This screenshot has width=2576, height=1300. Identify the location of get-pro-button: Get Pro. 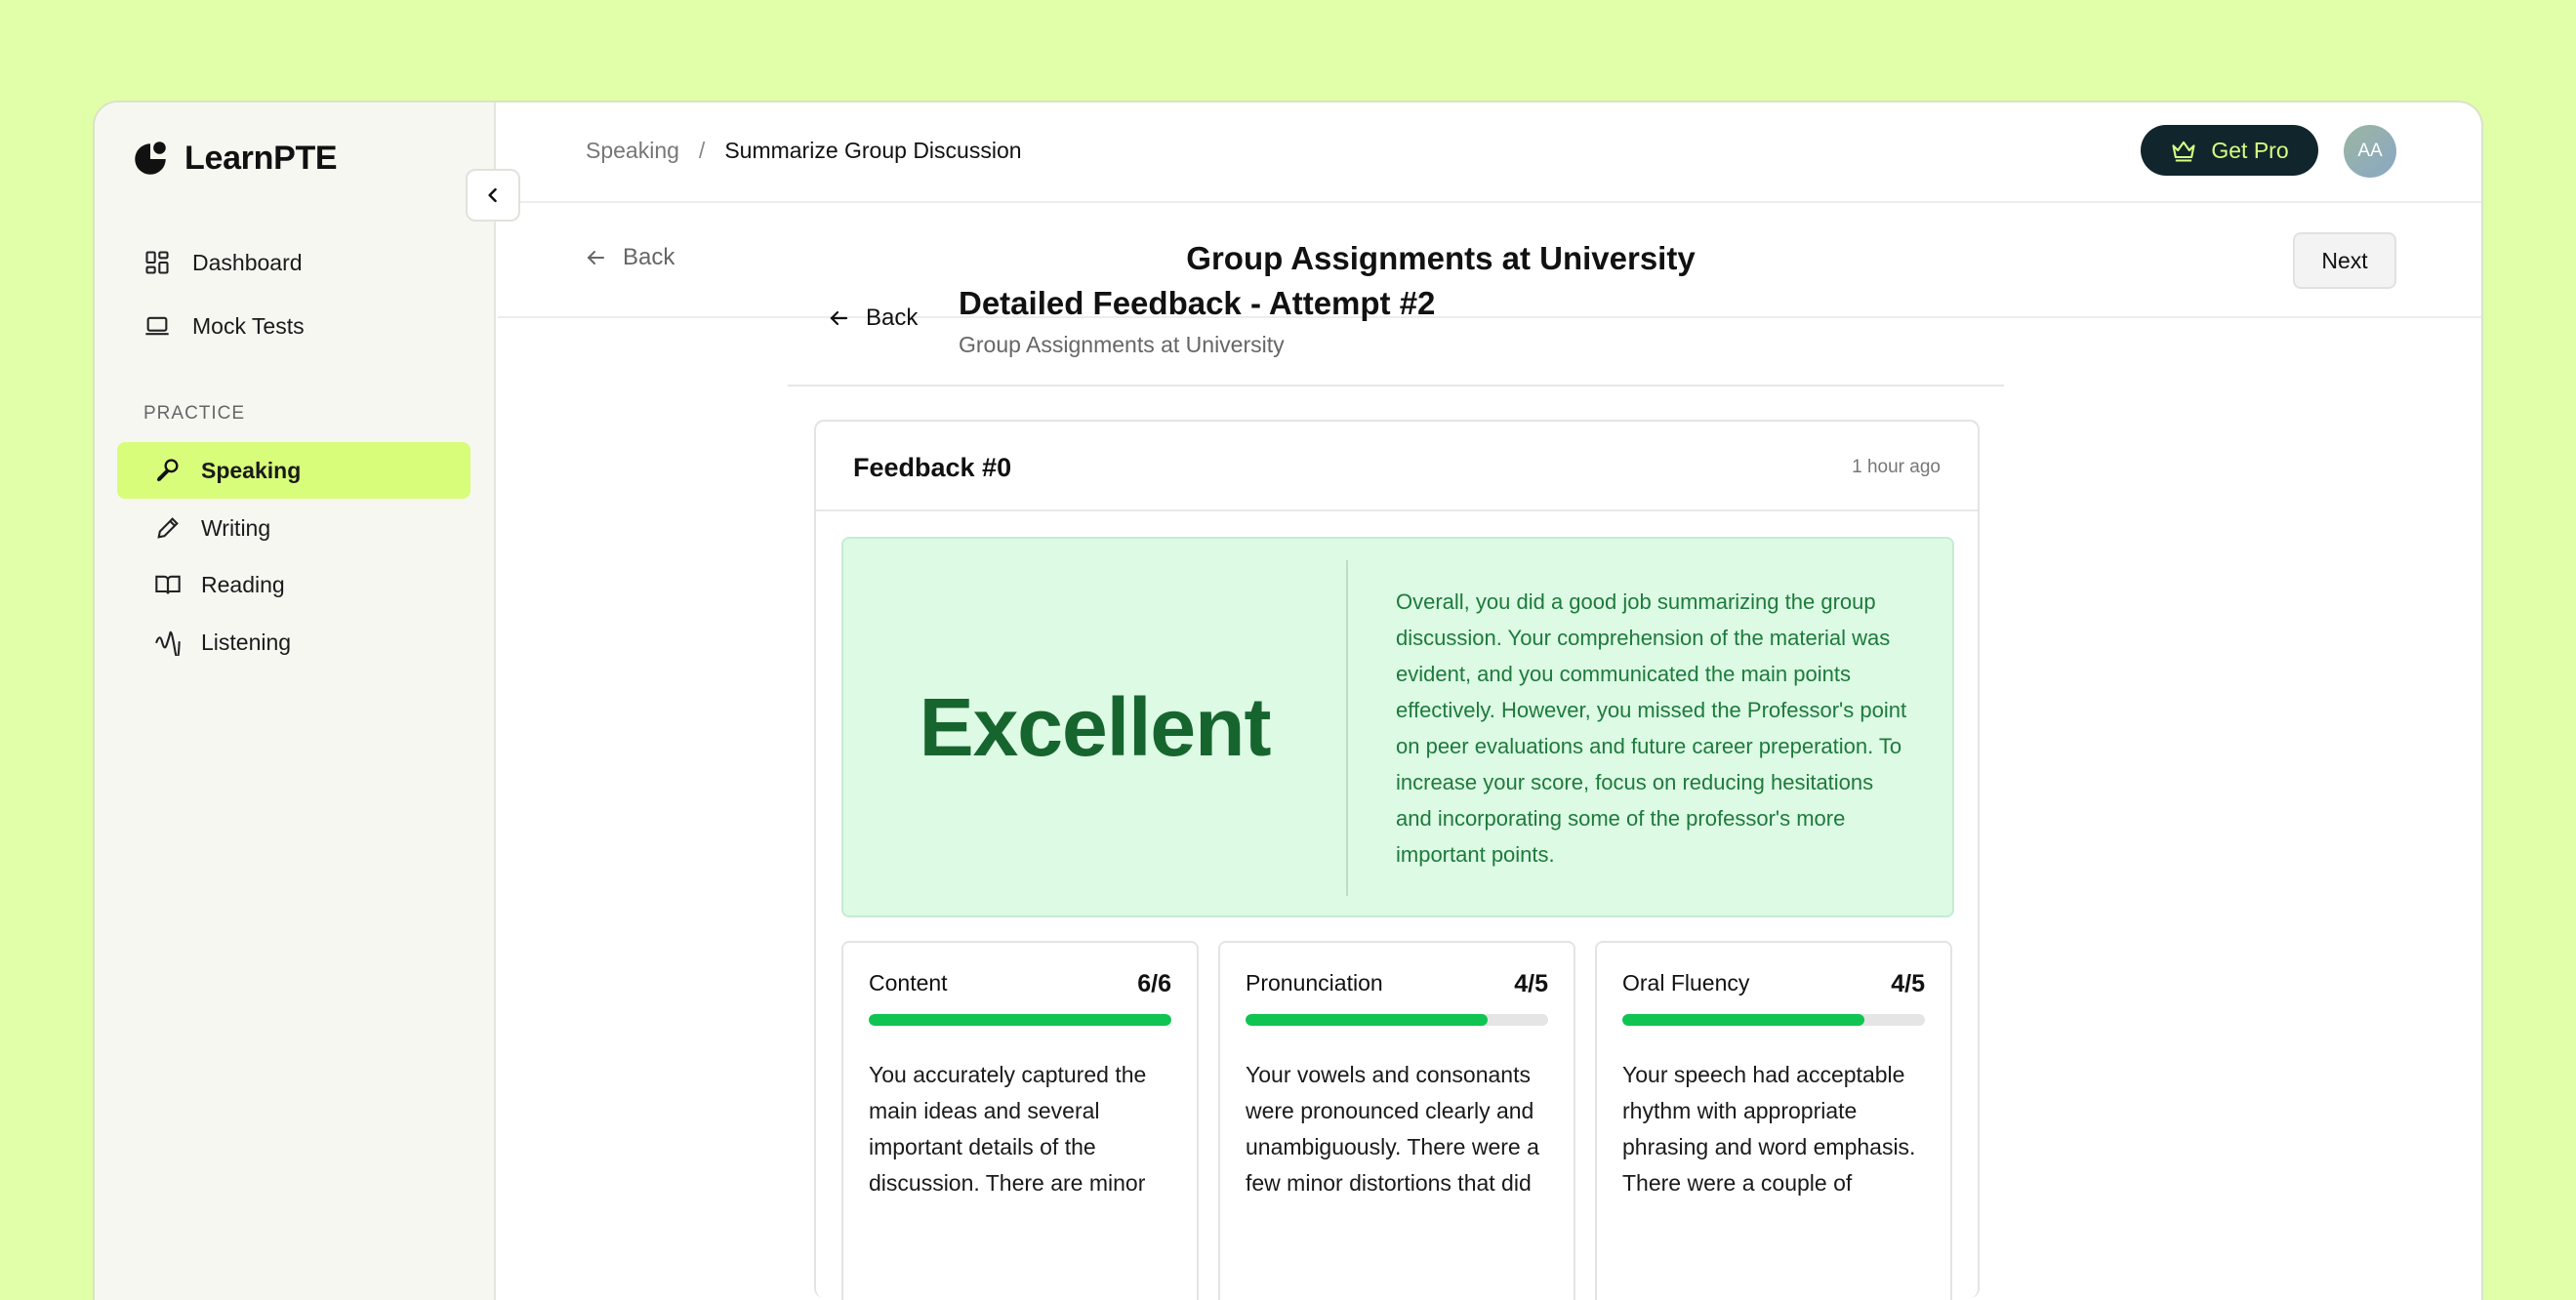
(2229, 151).